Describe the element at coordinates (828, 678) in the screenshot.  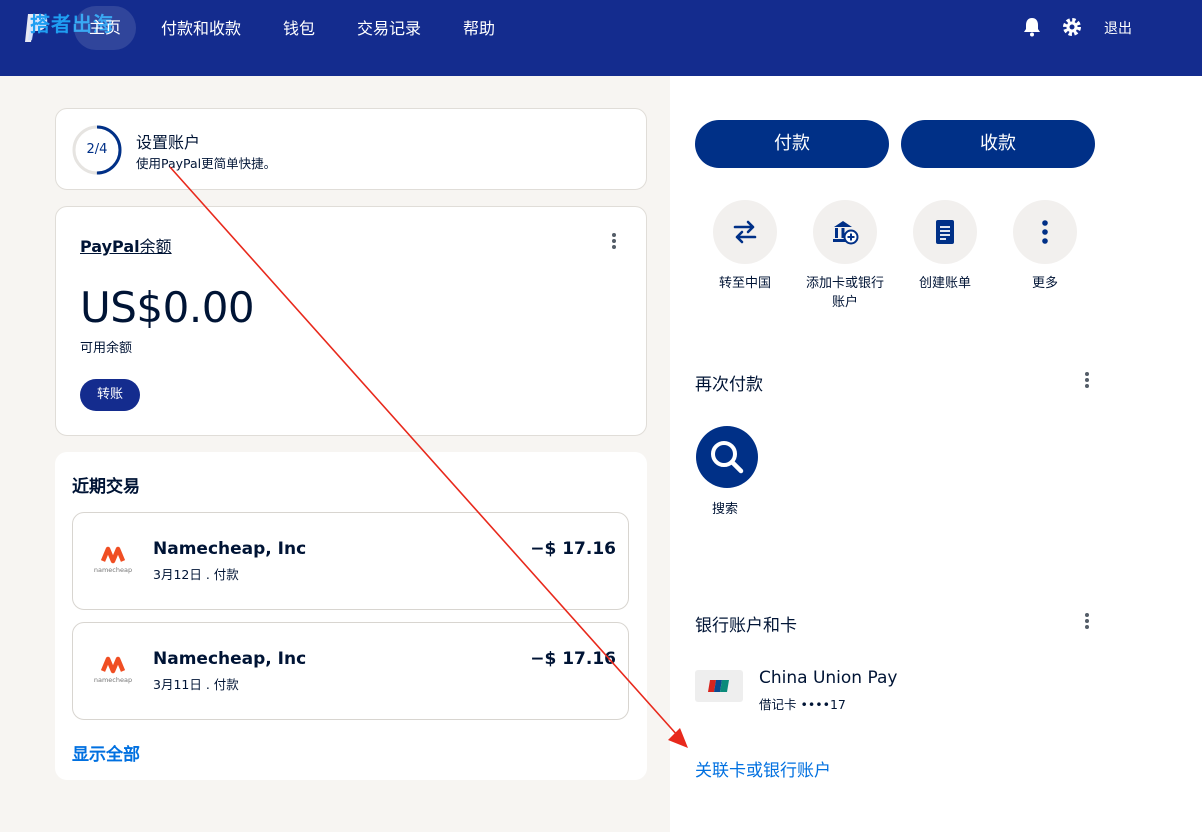
I see `bank-name: China Union Pay` at that location.